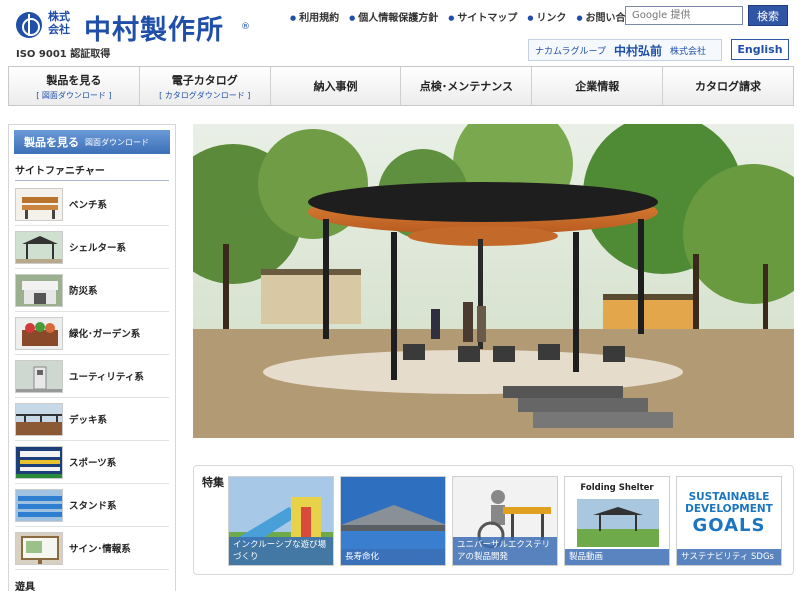  I want to click on nav-sub: [ 図面ダウンロード ], so click(74, 95).